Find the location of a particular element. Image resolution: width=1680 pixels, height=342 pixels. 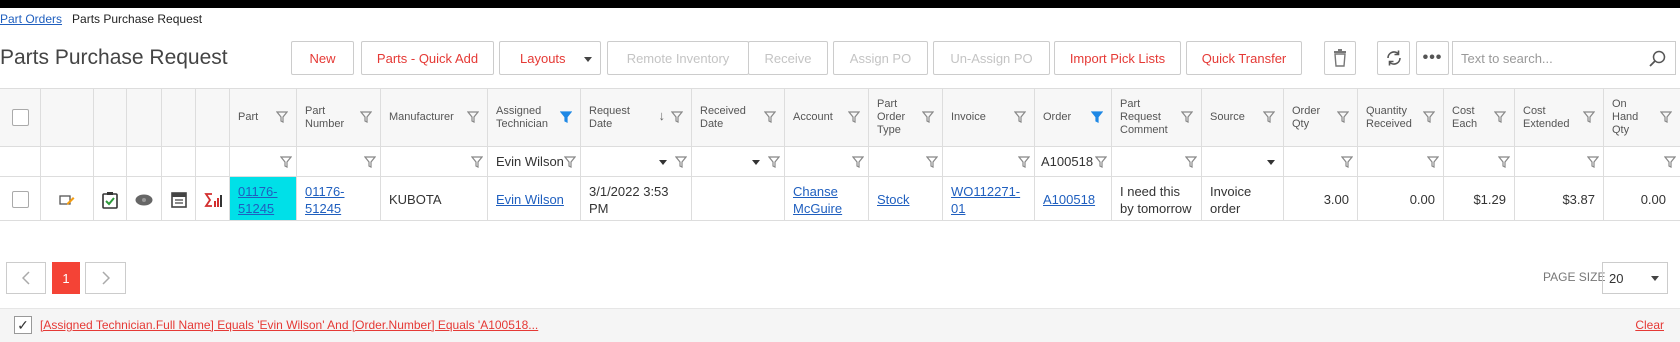

filter-cell-account is located at coordinates (827, 161).